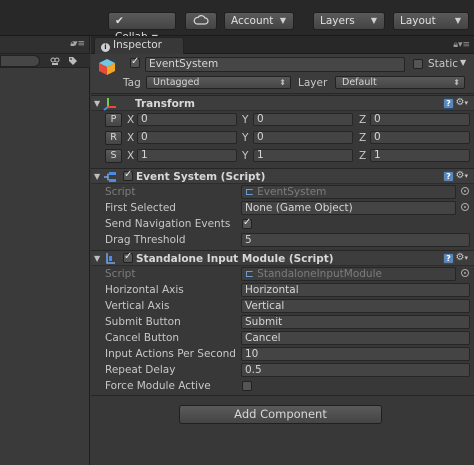 The image size is (474, 465). I want to click on static-dropdown-icon: ▼, so click(463, 62).